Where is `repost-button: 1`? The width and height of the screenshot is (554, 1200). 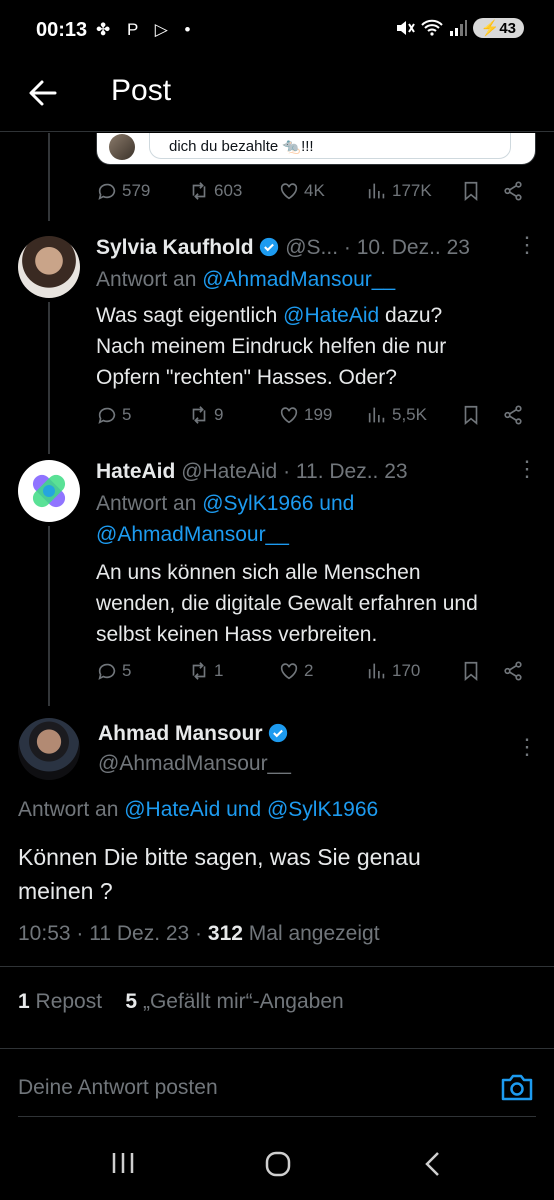
repost-button: 1 is located at coordinates (205, 671).